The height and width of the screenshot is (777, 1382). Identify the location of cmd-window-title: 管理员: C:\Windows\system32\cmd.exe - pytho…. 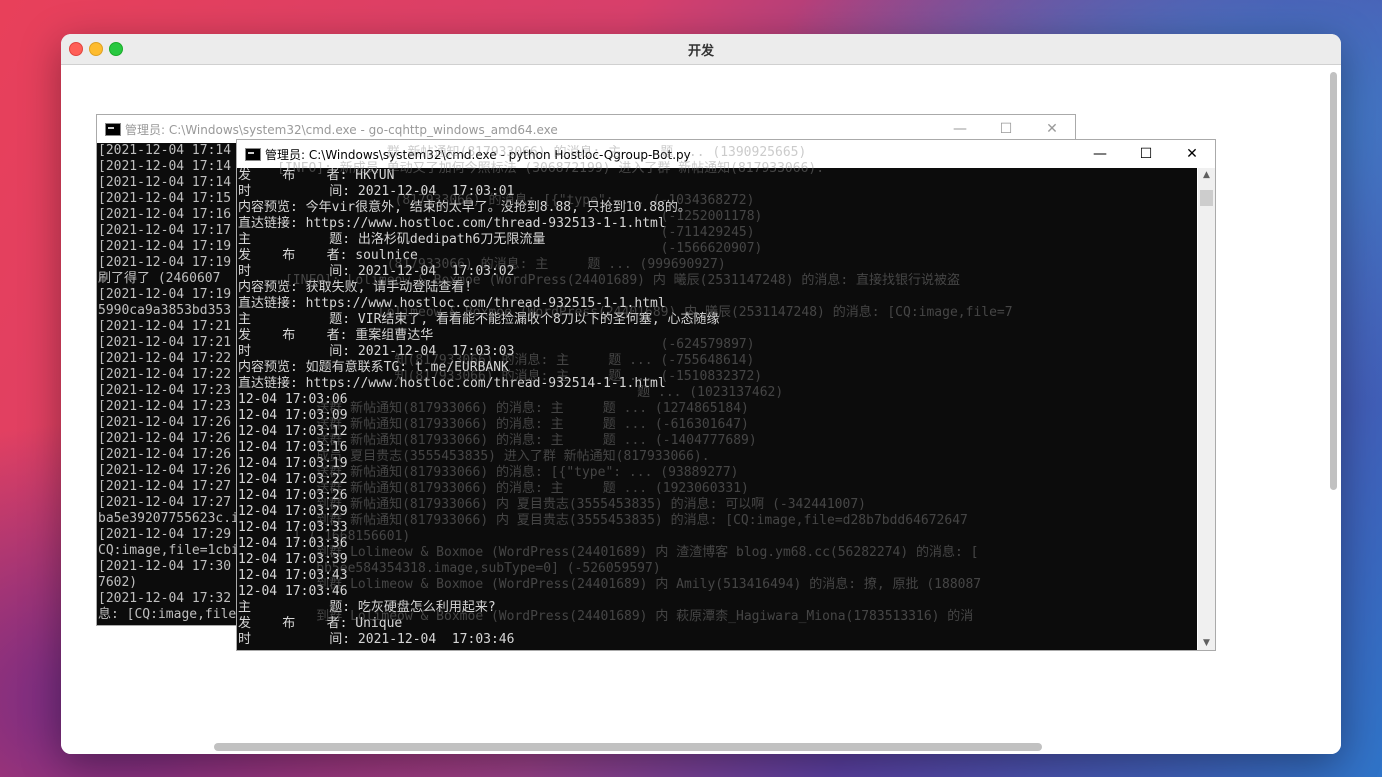
(478, 155).